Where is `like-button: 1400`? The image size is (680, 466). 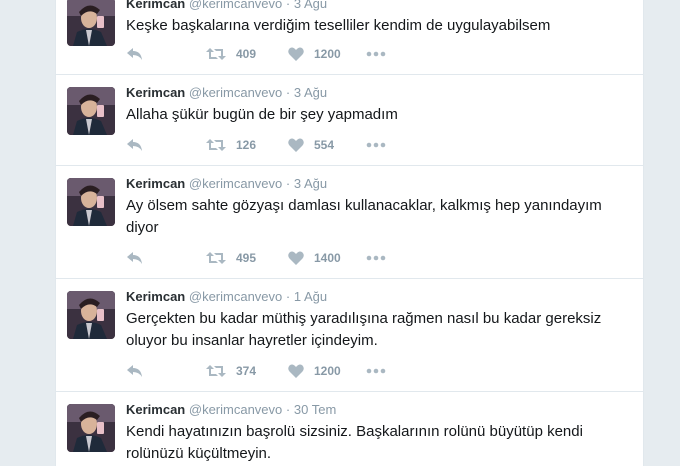
like-button: 1400 is located at coordinates (314, 258).